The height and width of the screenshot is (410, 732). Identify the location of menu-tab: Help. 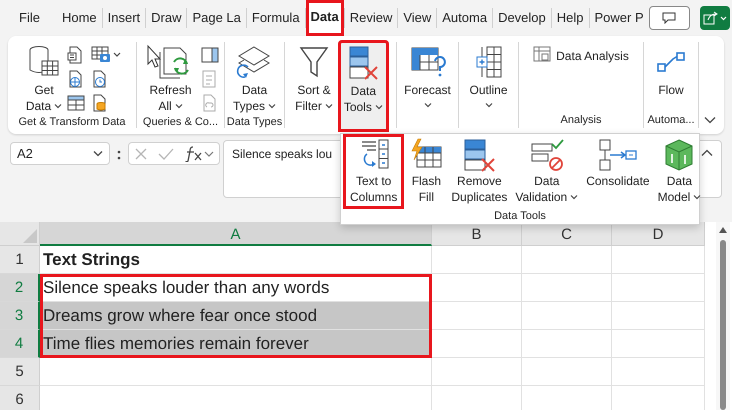
(570, 18).